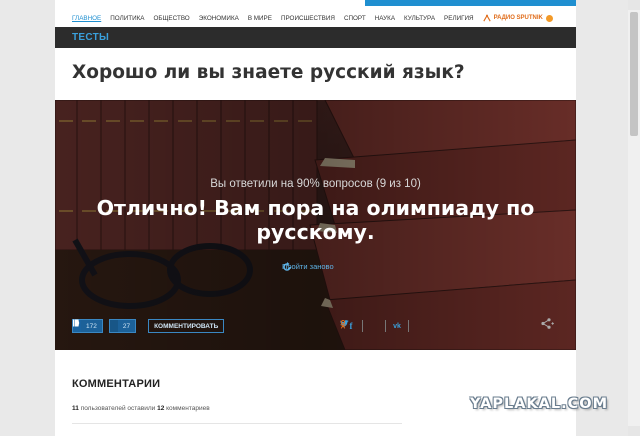 The image size is (640, 436). Describe the element at coordinates (419, 18) in the screenshot. I see `nav-item-culture: КУЛЬТУРА` at that location.